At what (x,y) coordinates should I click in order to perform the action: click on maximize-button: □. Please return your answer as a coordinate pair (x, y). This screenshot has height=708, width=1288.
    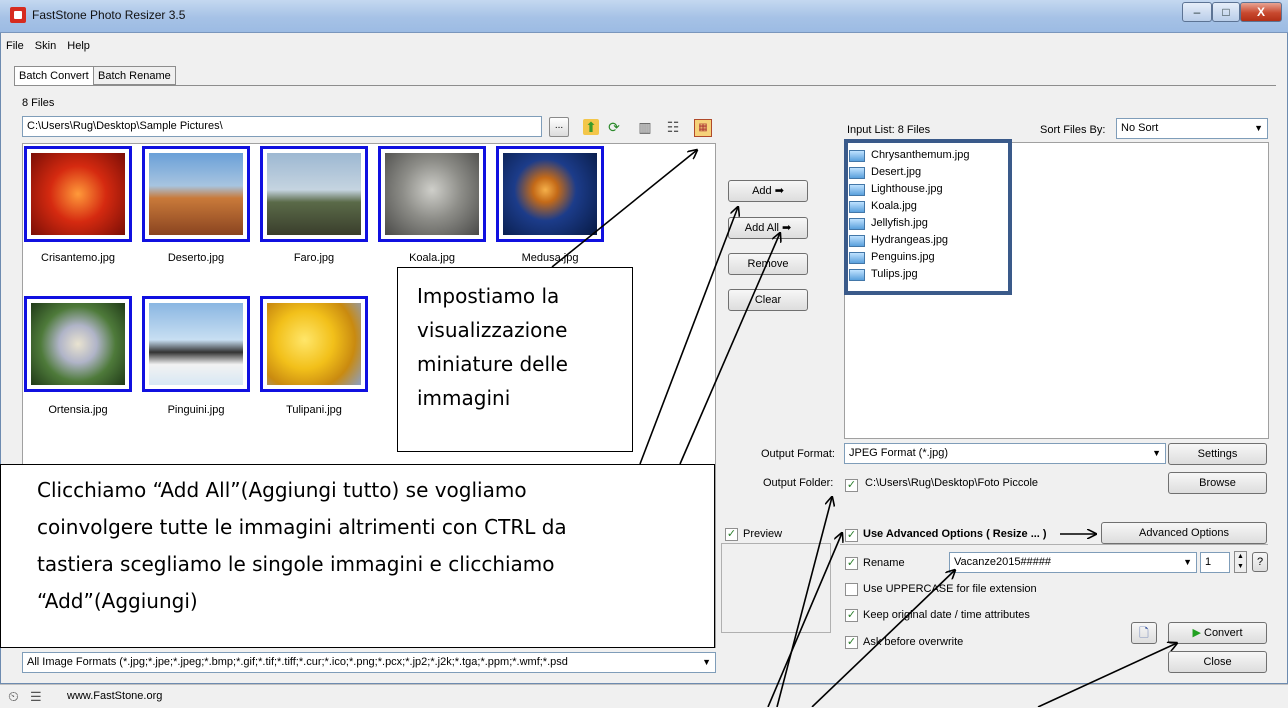
    Looking at the image, I should click on (1226, 12).